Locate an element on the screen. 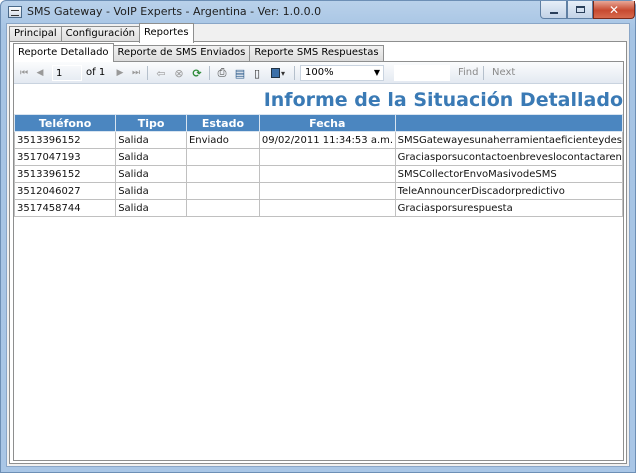 Image resolution: width=636 pixels, height=473 pixels. print-layout-icon: ▤ is located at coordinates (240, 73).